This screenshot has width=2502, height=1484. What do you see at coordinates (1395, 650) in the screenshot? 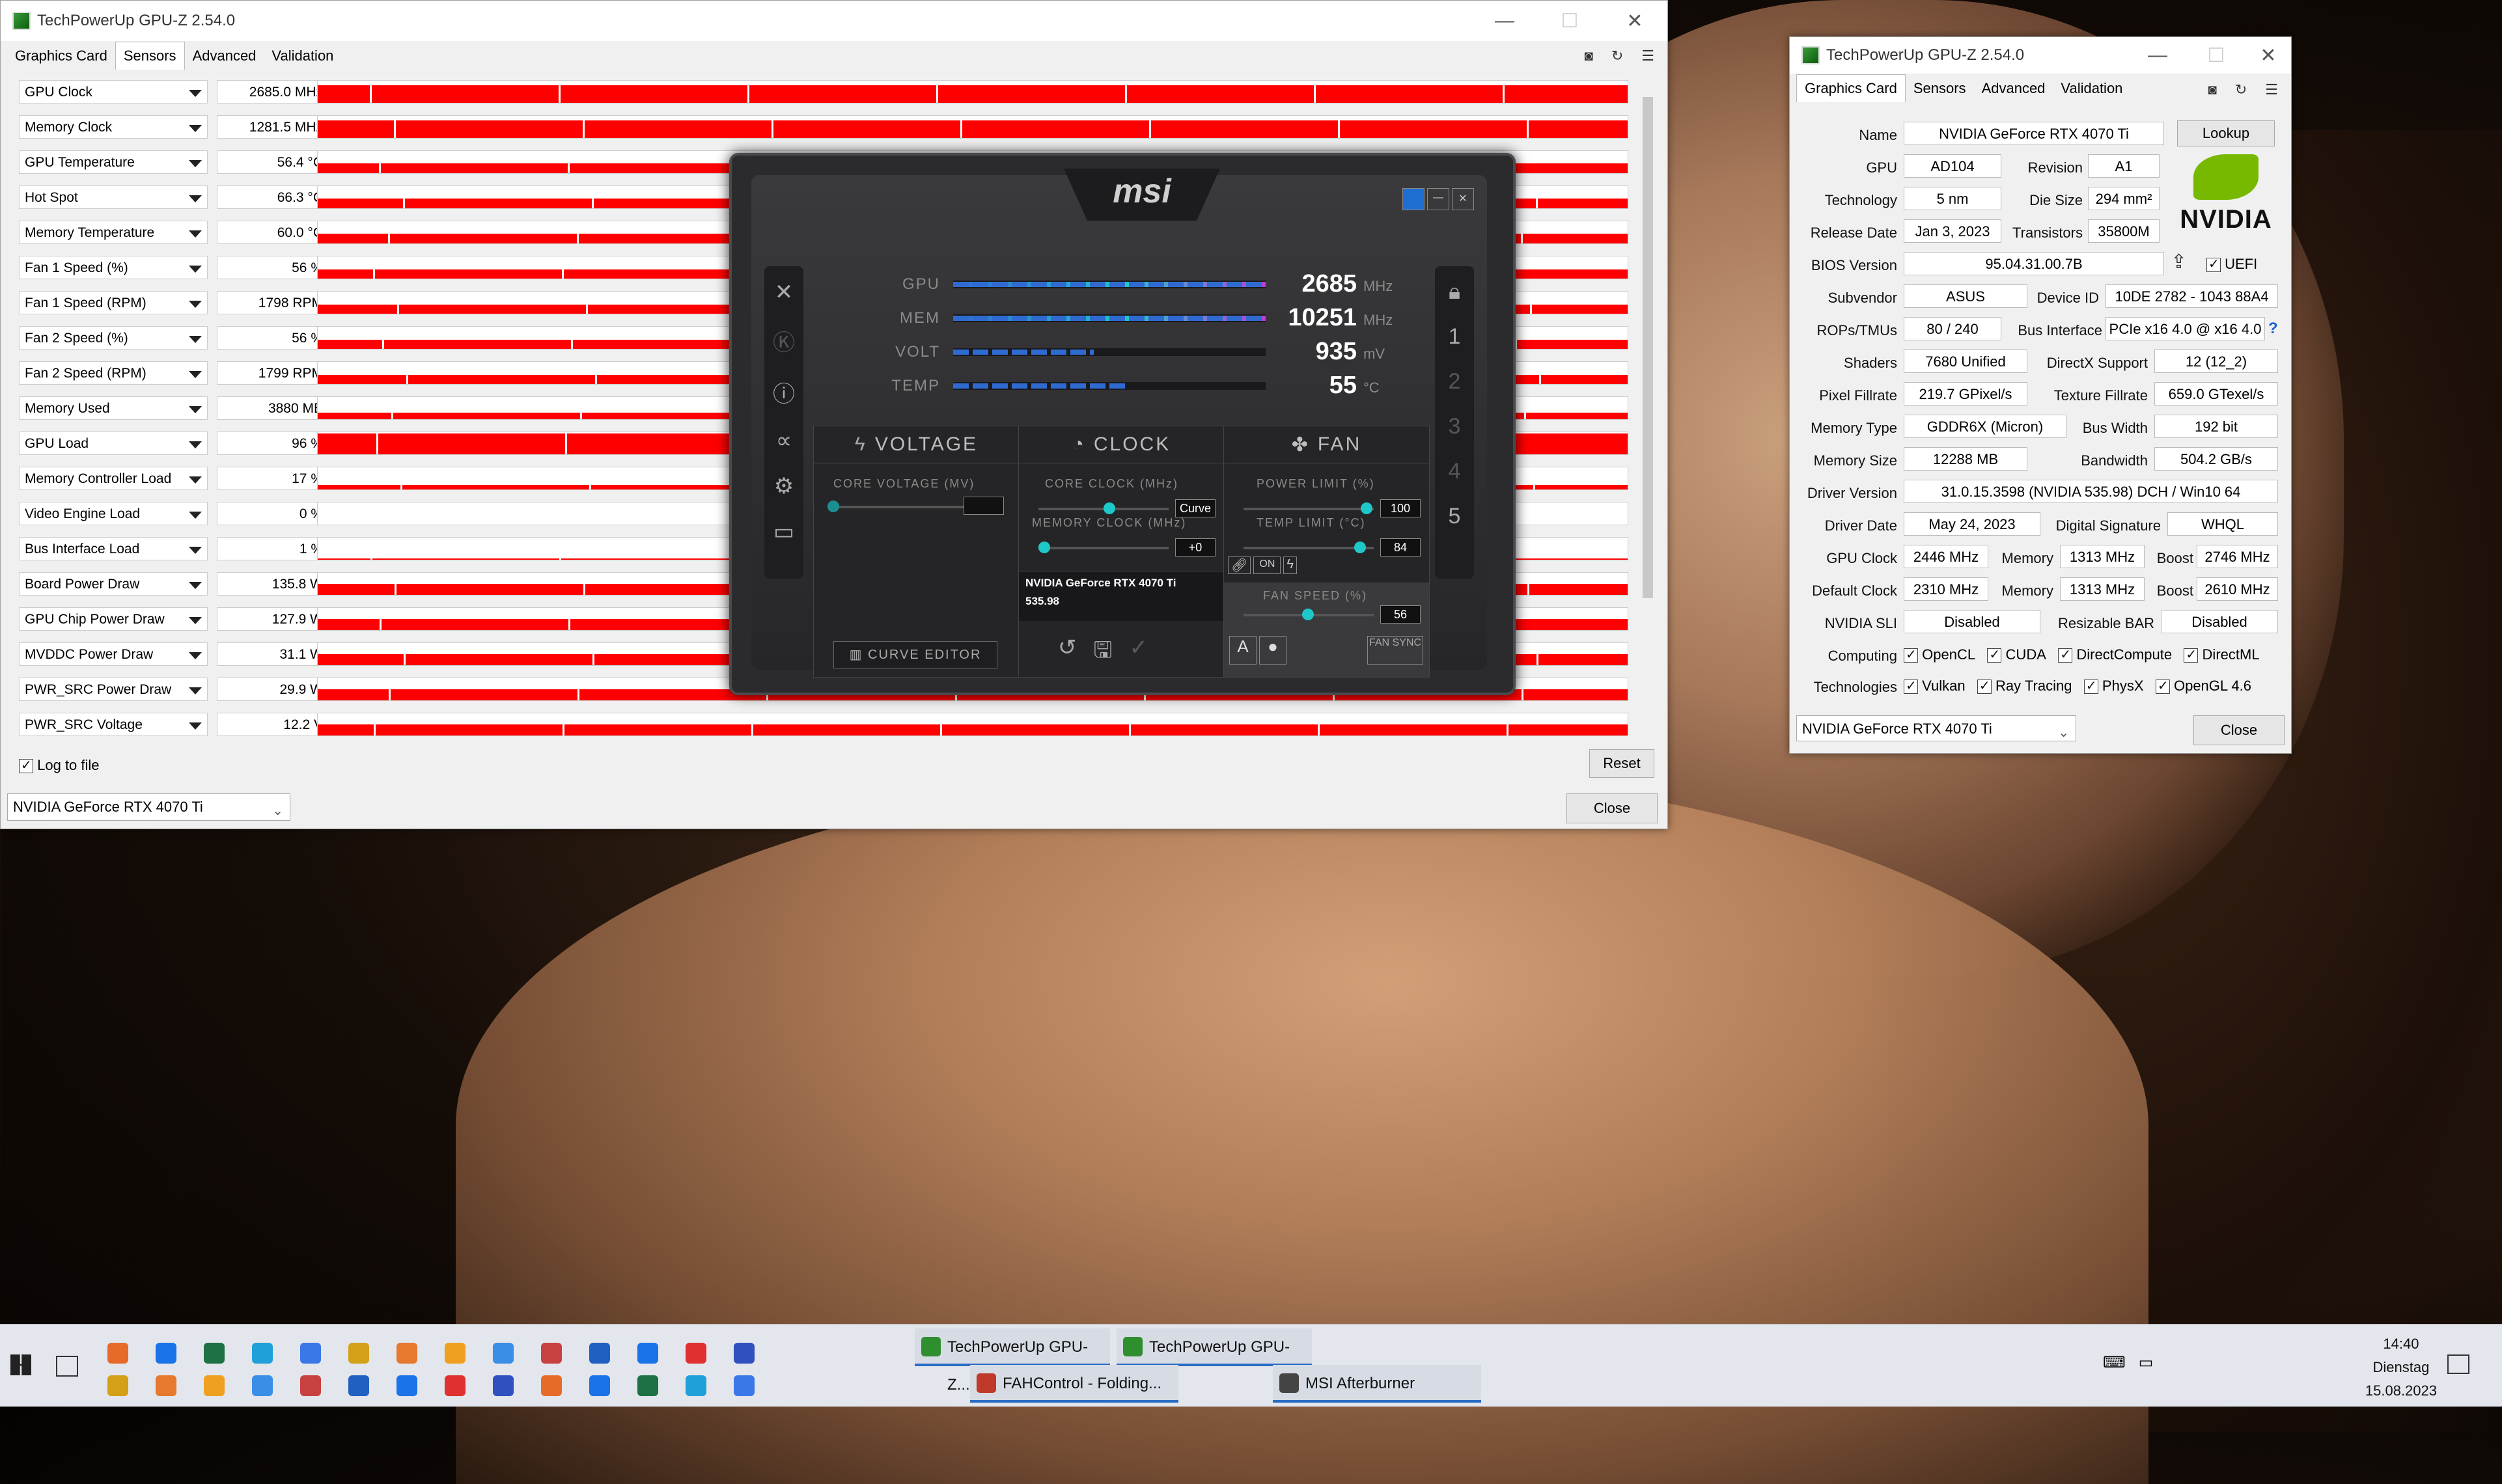
I see `fan-sync-button: FAN SYNC` at bounding box center [1395, 650].